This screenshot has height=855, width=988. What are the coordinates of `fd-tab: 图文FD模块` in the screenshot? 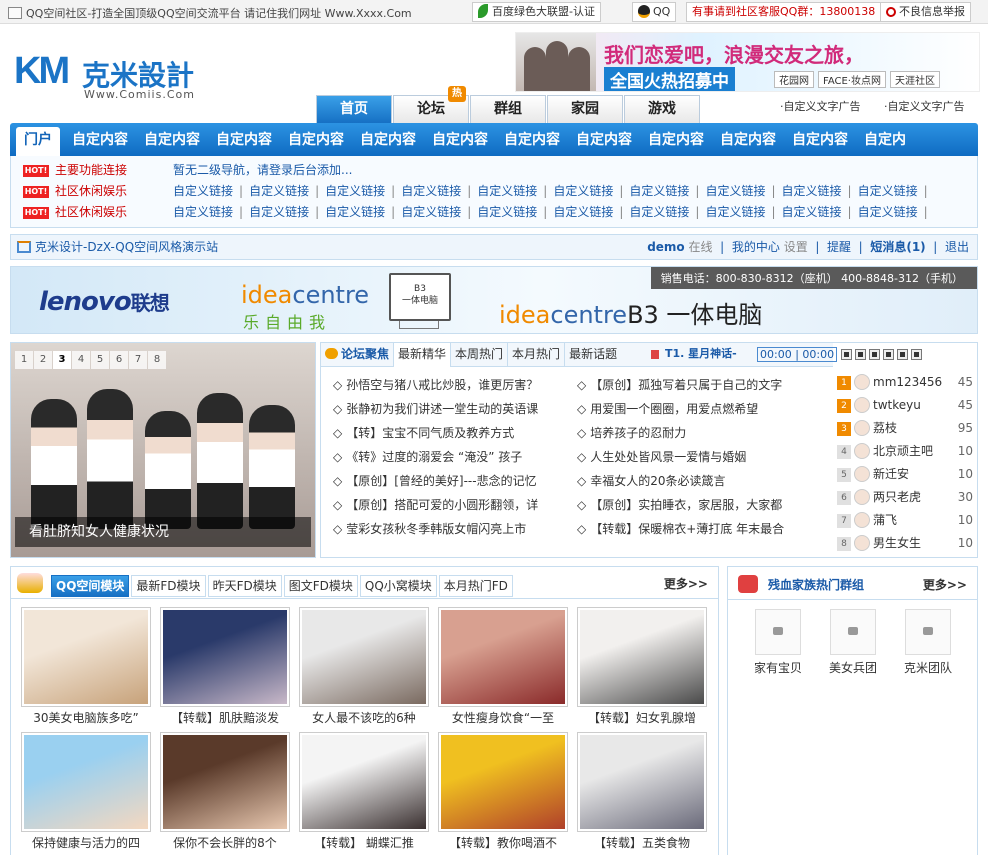 It's located at (320, 586).